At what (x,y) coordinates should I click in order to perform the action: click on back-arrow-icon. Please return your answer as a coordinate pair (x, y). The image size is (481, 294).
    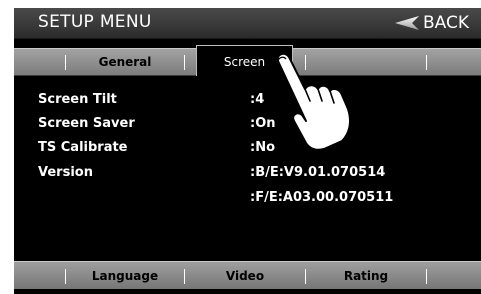
    Looking at the image, I should click on (406, 23).